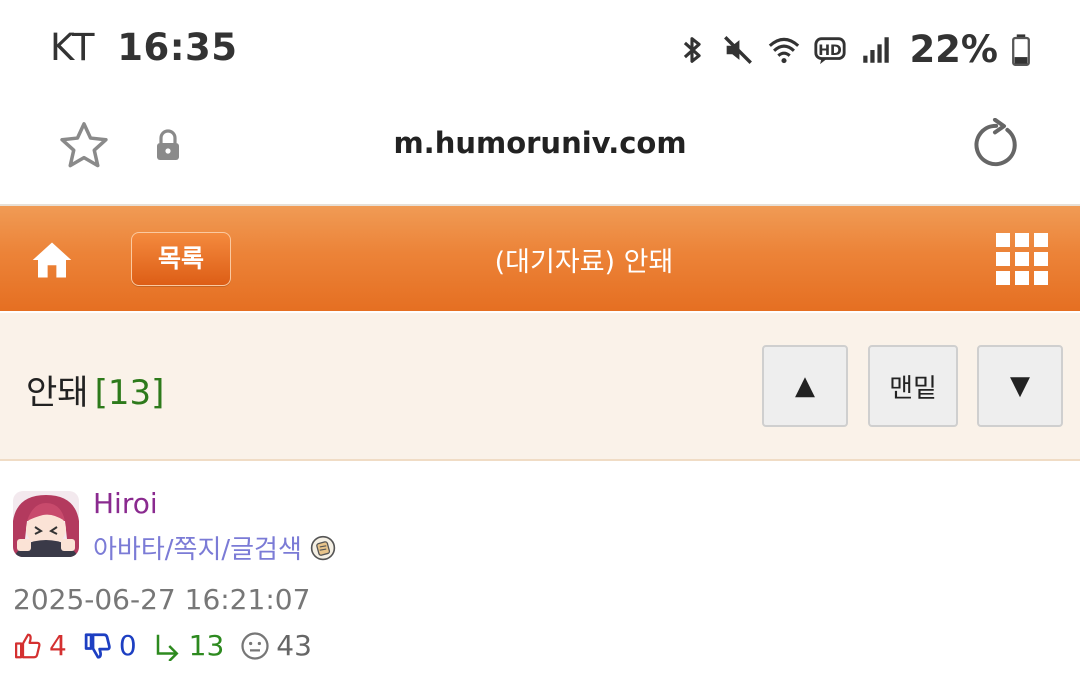  I want to click on reload-icon, so click(995, 145).